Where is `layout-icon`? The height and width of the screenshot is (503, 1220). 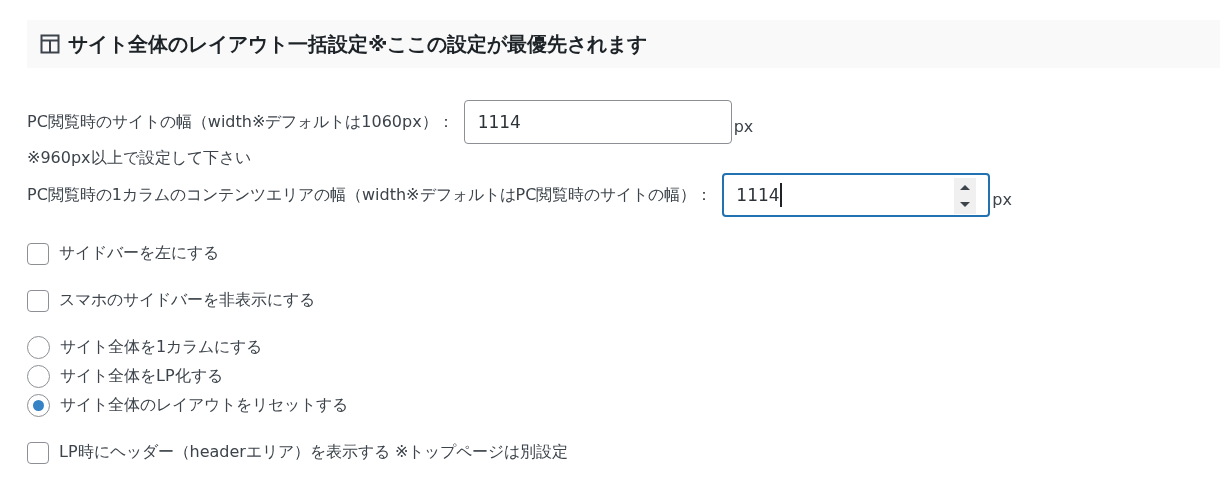
layout-icon is located at coordinates (50, 44).